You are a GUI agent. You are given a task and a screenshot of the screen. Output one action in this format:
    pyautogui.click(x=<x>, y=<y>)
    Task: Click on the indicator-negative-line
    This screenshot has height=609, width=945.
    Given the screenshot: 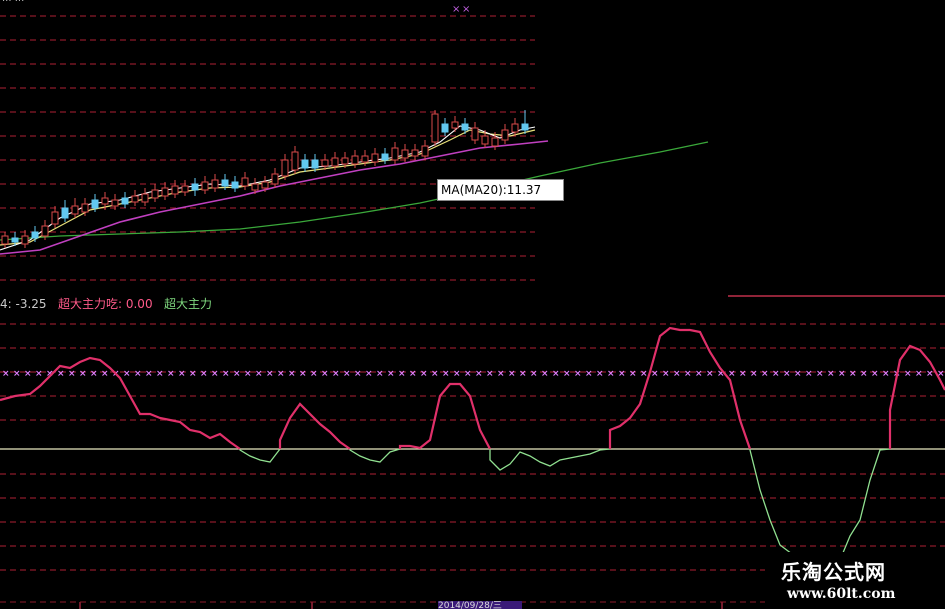 What is the action you would take?
    pyautogui.click(x=550, y=459)
    